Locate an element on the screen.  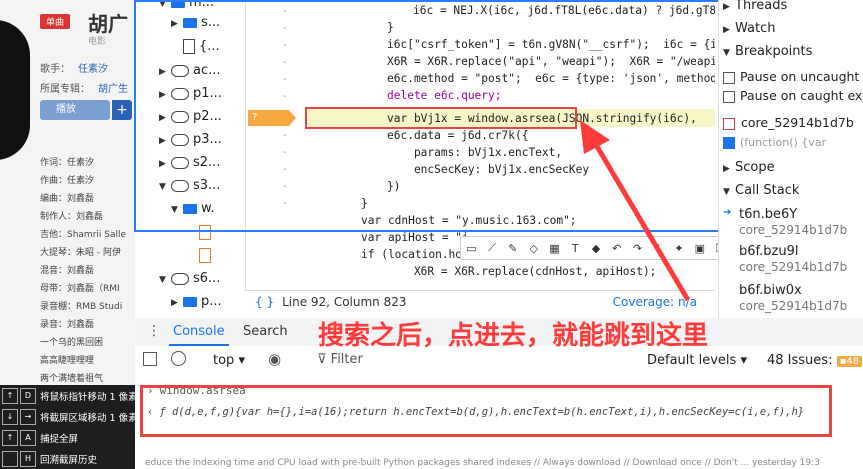
shortcut-row: ↓ → 将截屏区域移动 1 像素 is located at coordinates (69, 417).